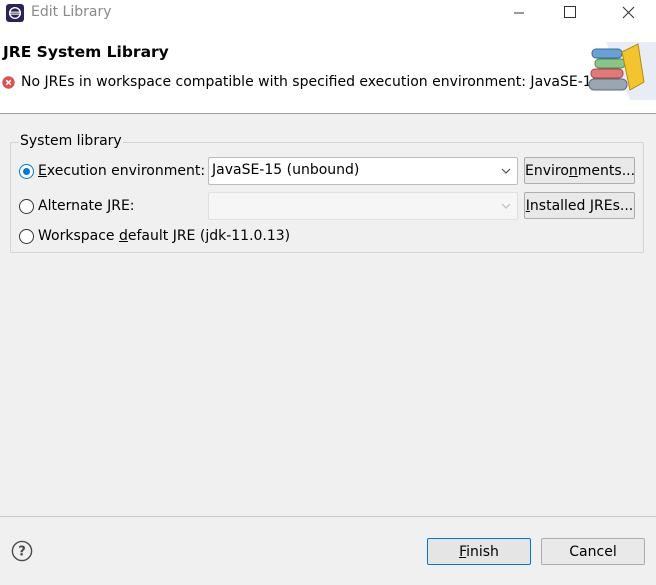 The image size is (656, 585). What do you see at coordinates (209, 236) in the screenshot?
I see `workspace-default-label-post: efault JRE (jdk-11.0.13)` at bounding box center [209, 236].